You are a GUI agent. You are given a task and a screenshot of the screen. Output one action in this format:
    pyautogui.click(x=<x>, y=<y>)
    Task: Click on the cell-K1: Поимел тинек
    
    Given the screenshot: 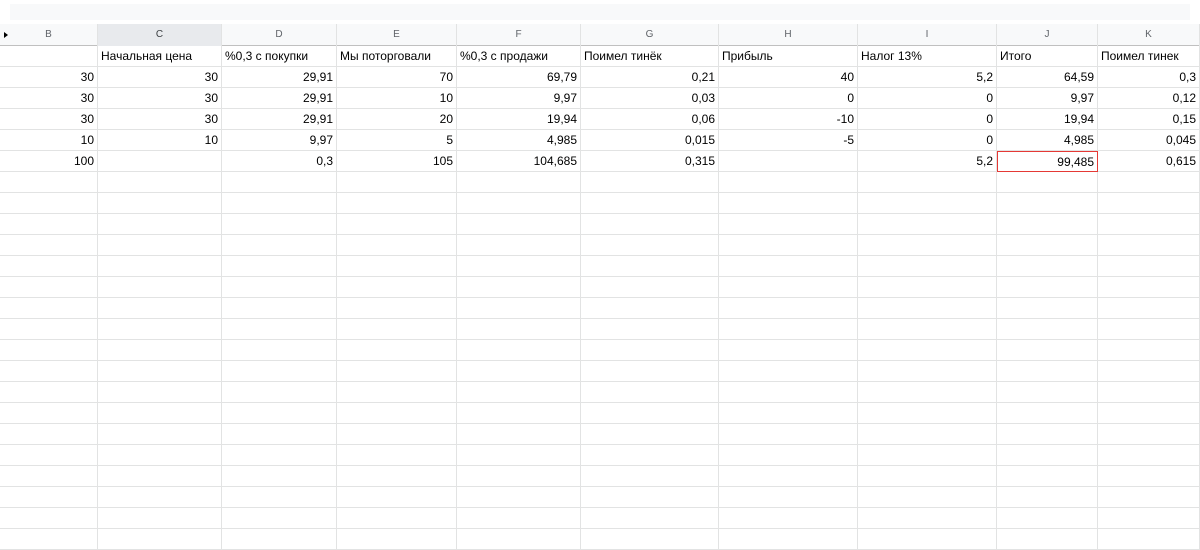 What is the action you would take?
    pyautogui.click(x=1149, y=56)
    